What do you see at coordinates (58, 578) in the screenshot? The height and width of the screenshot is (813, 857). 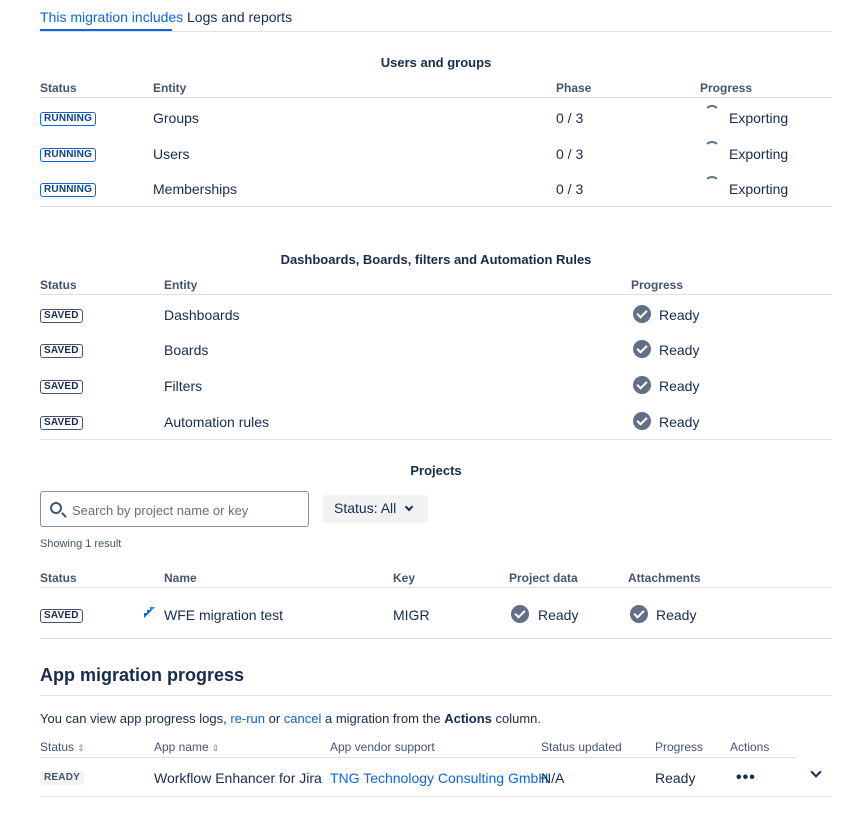 I see `pj-status-header: Status` at bounding box center [58, 578].